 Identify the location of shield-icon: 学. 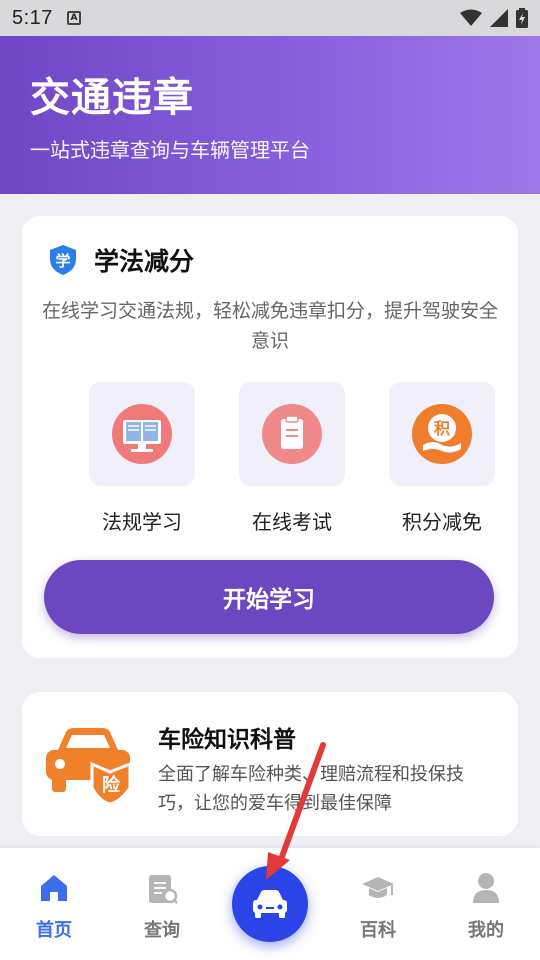
(63, 260).